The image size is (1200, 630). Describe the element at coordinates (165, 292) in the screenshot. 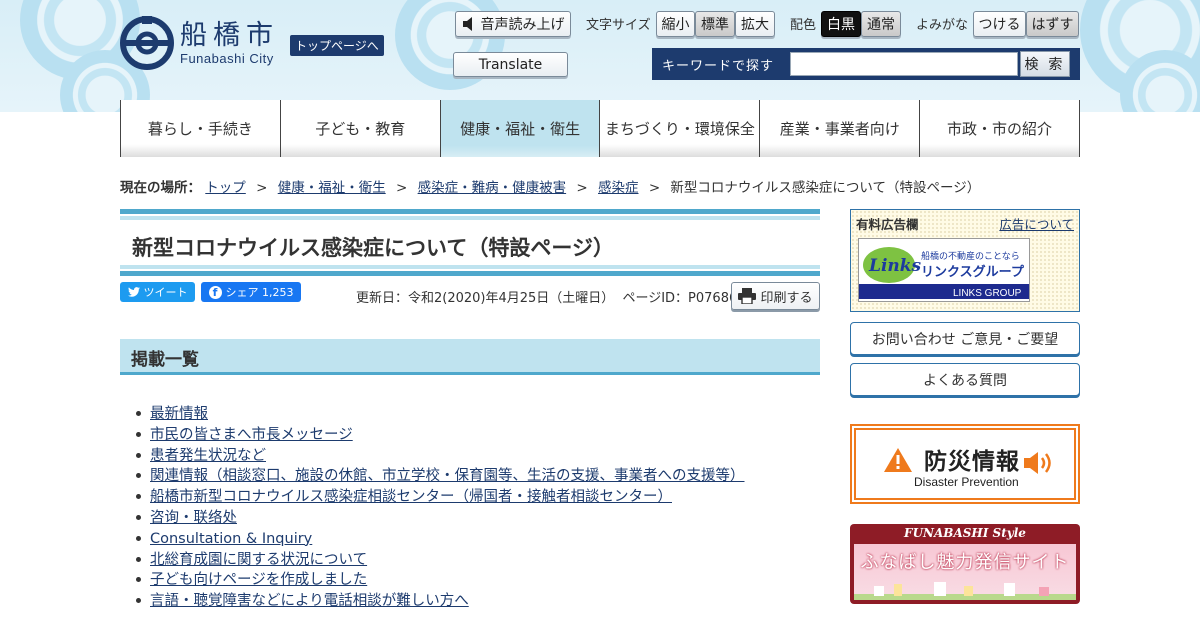

I see `tweet-label: ツイート` at that location.